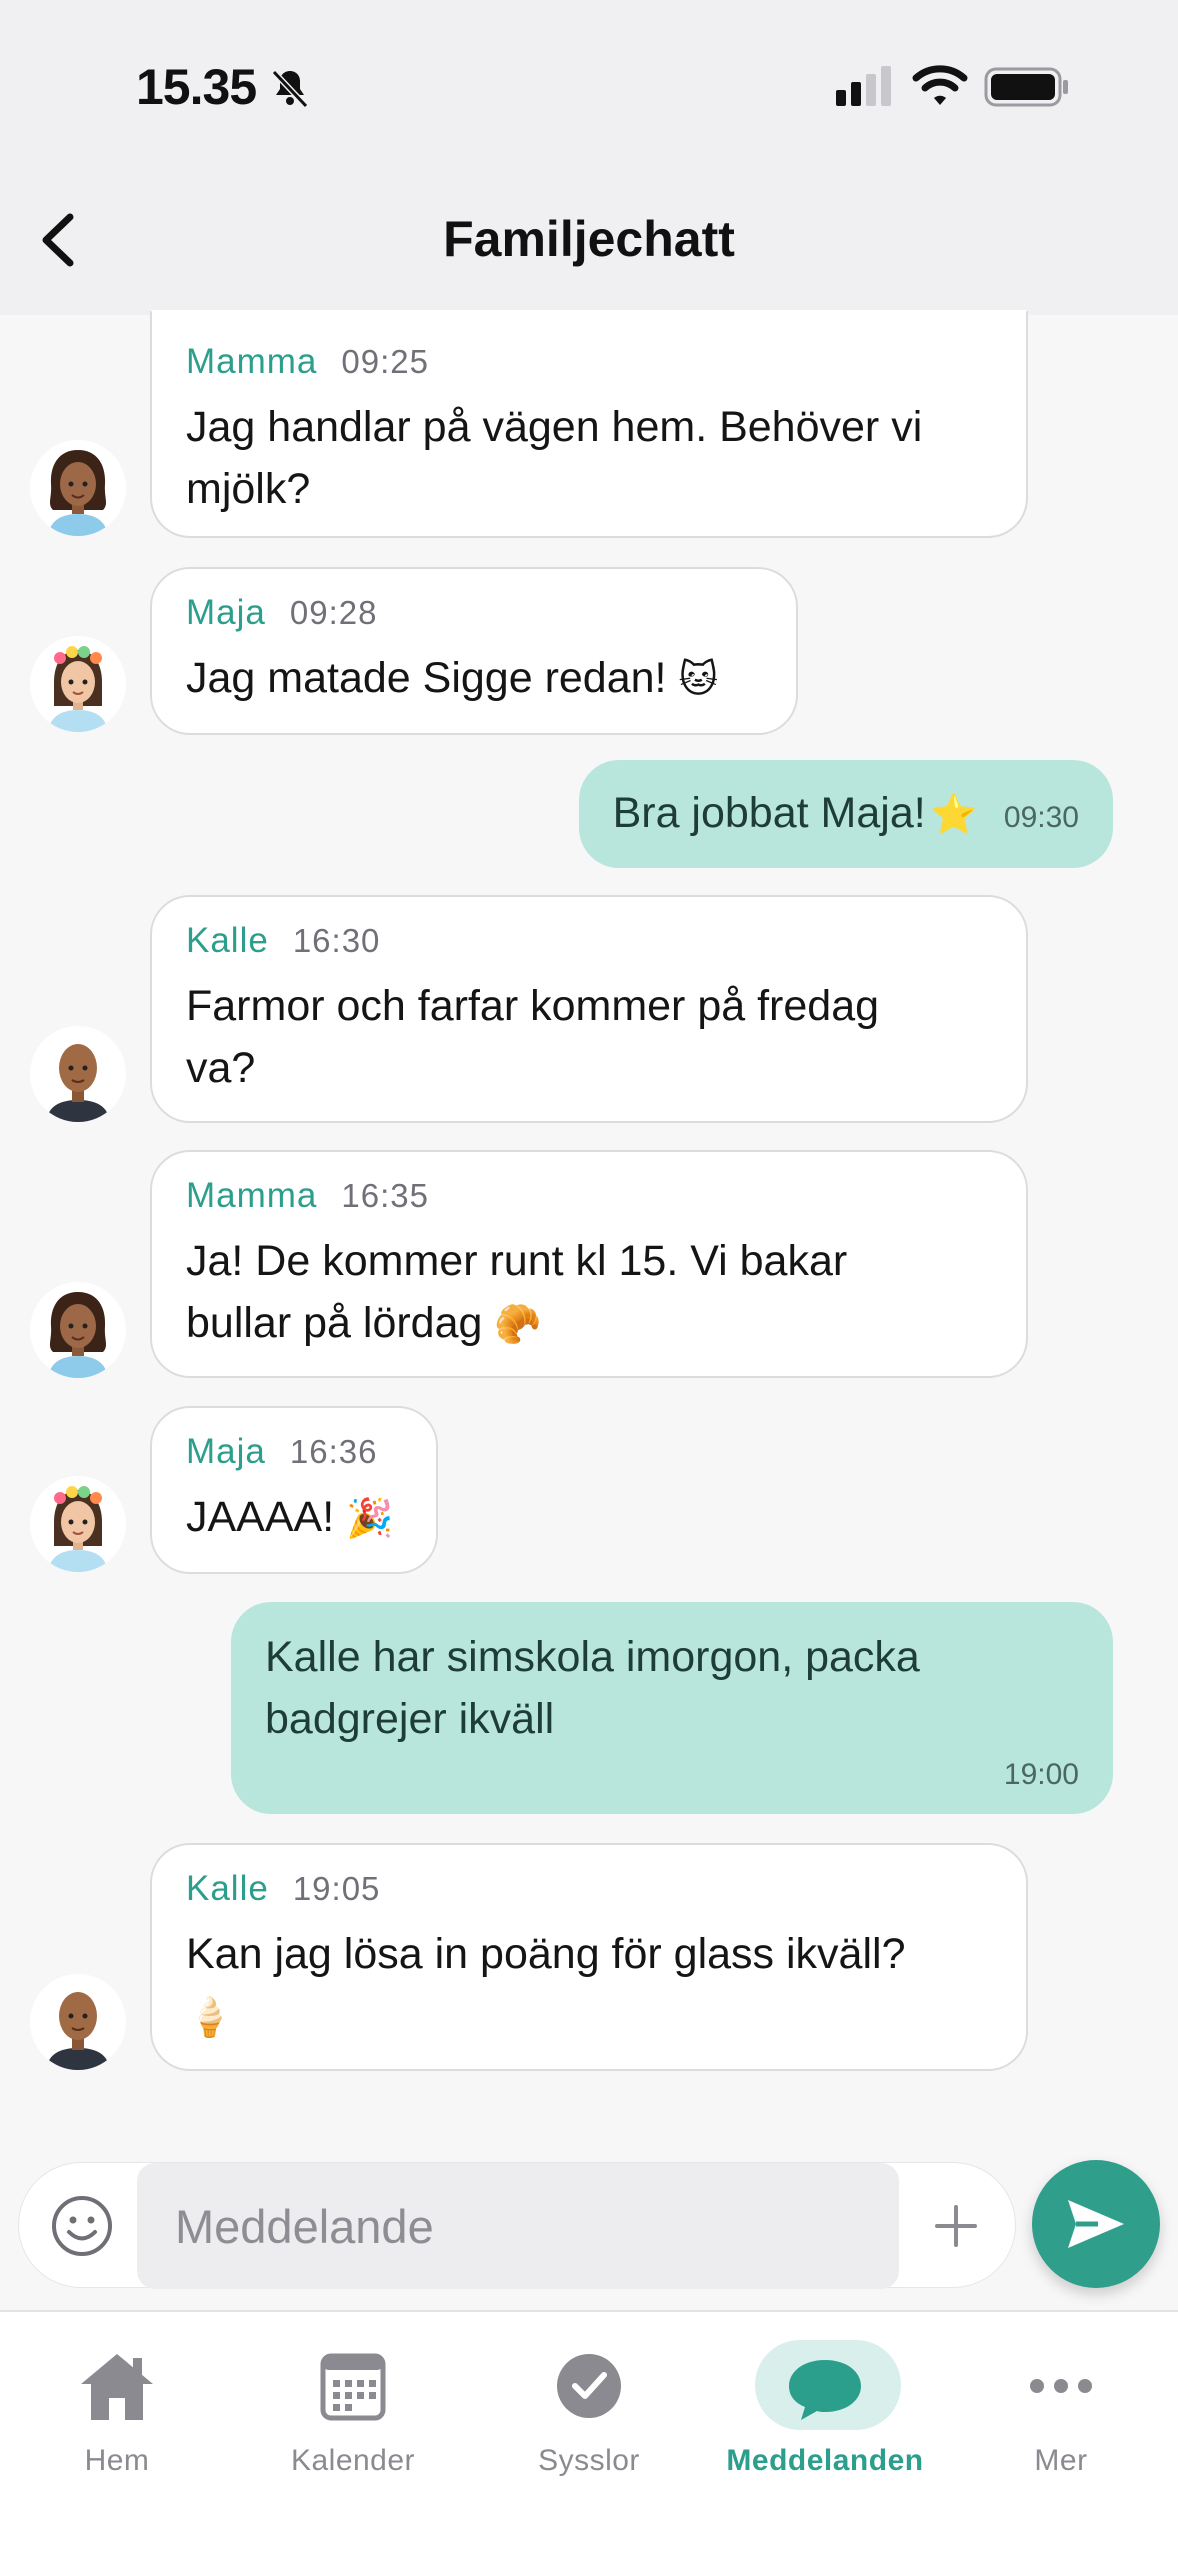 The height and width of the screenshot is (2560, 1178). I want to click on cellular-signal-icon, so click(863, 86).